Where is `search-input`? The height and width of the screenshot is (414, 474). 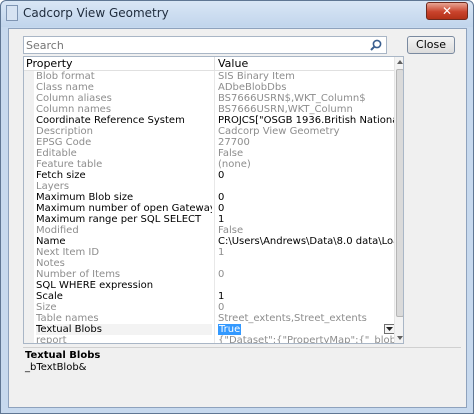 search-input is located at coordinates (196, 45).